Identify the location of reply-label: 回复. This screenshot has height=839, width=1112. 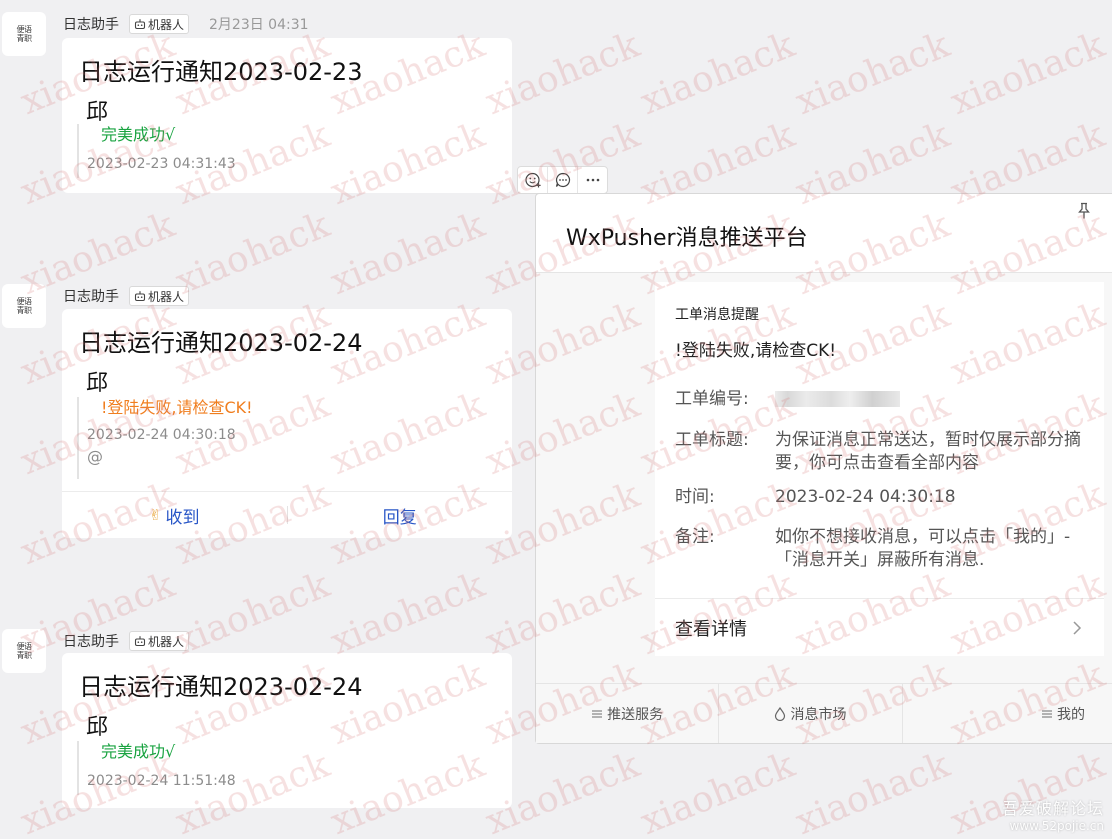
(399, 517).